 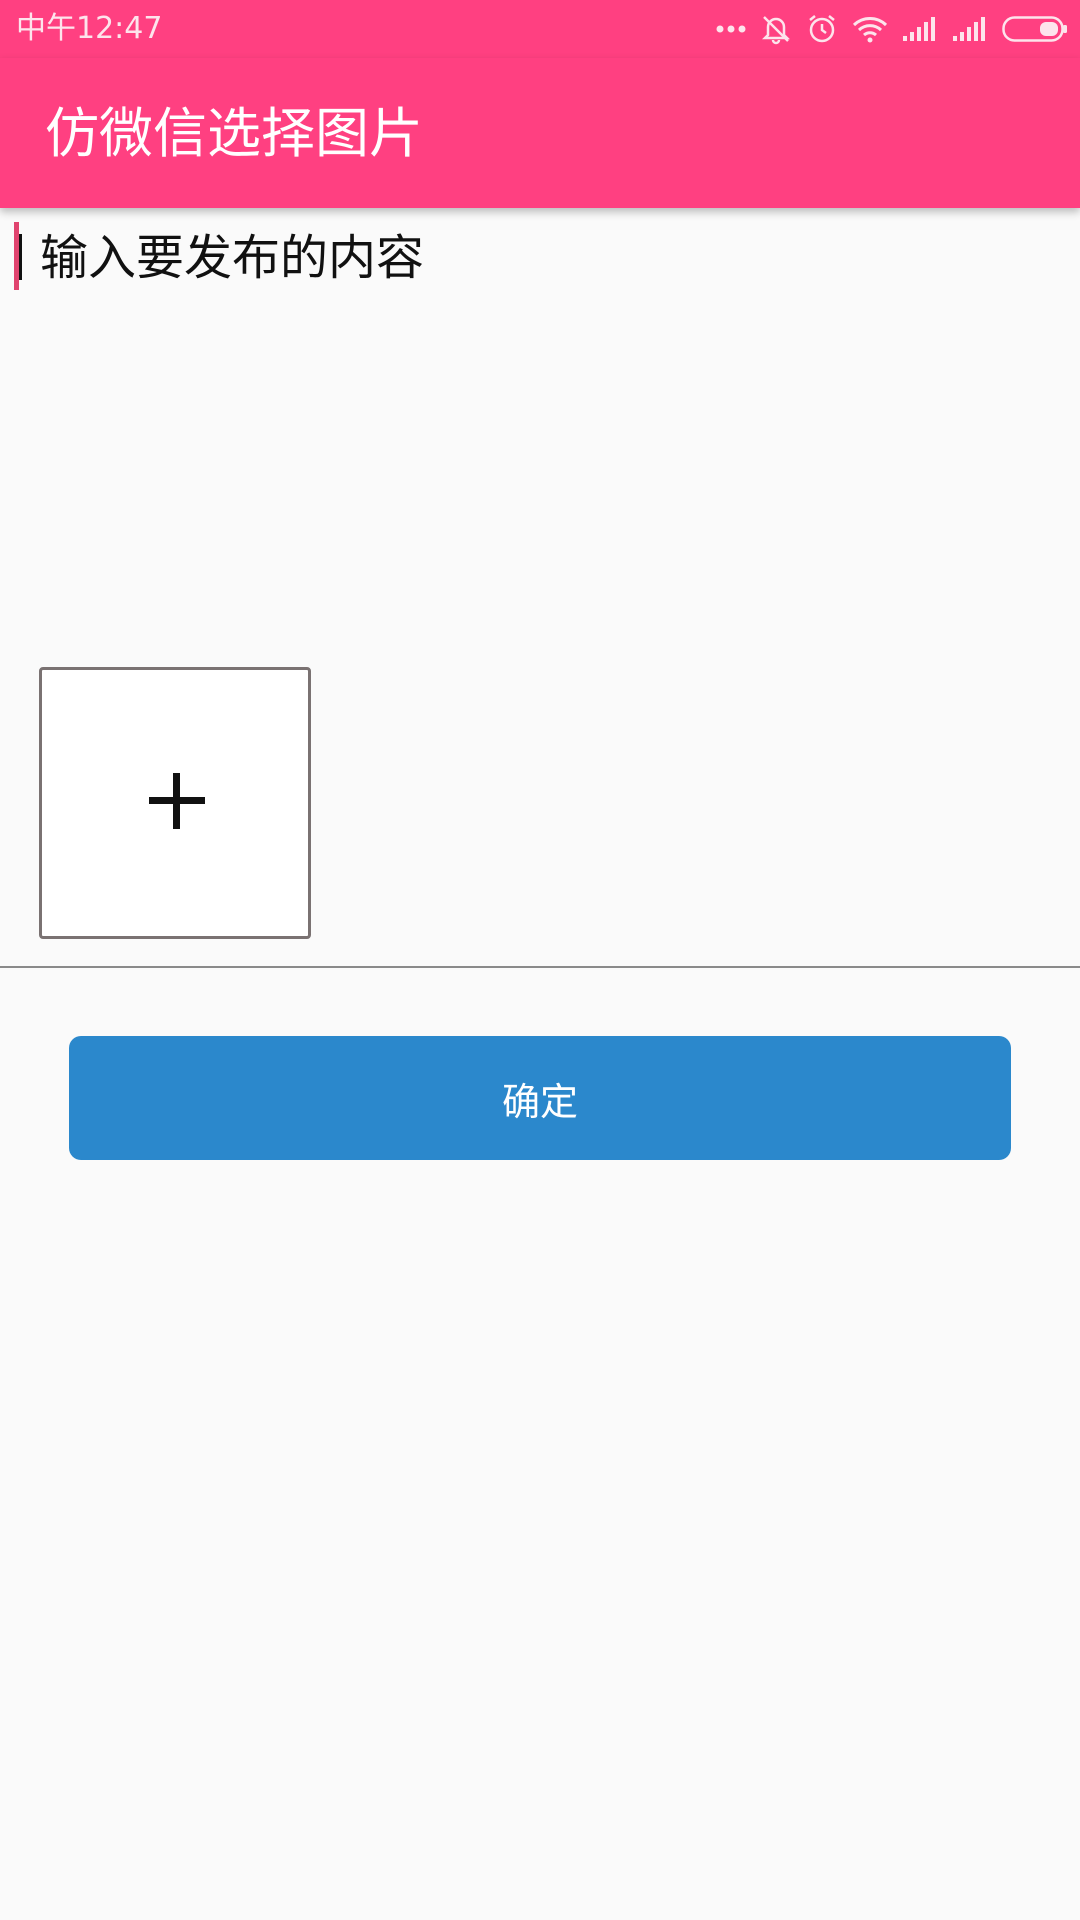 What do you see at coordinates (234, 133) in the screenshot?
I see `page-title: 仿微信选择图片` at bounding box center [234, 133].